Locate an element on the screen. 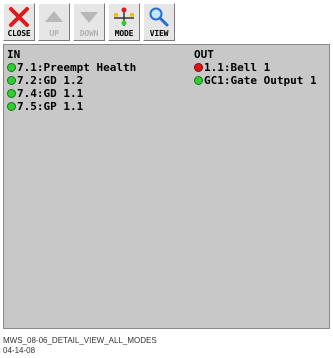 This screenshot has height=358, width=333. mode-button: MODE is located at coordinates (124, 22).